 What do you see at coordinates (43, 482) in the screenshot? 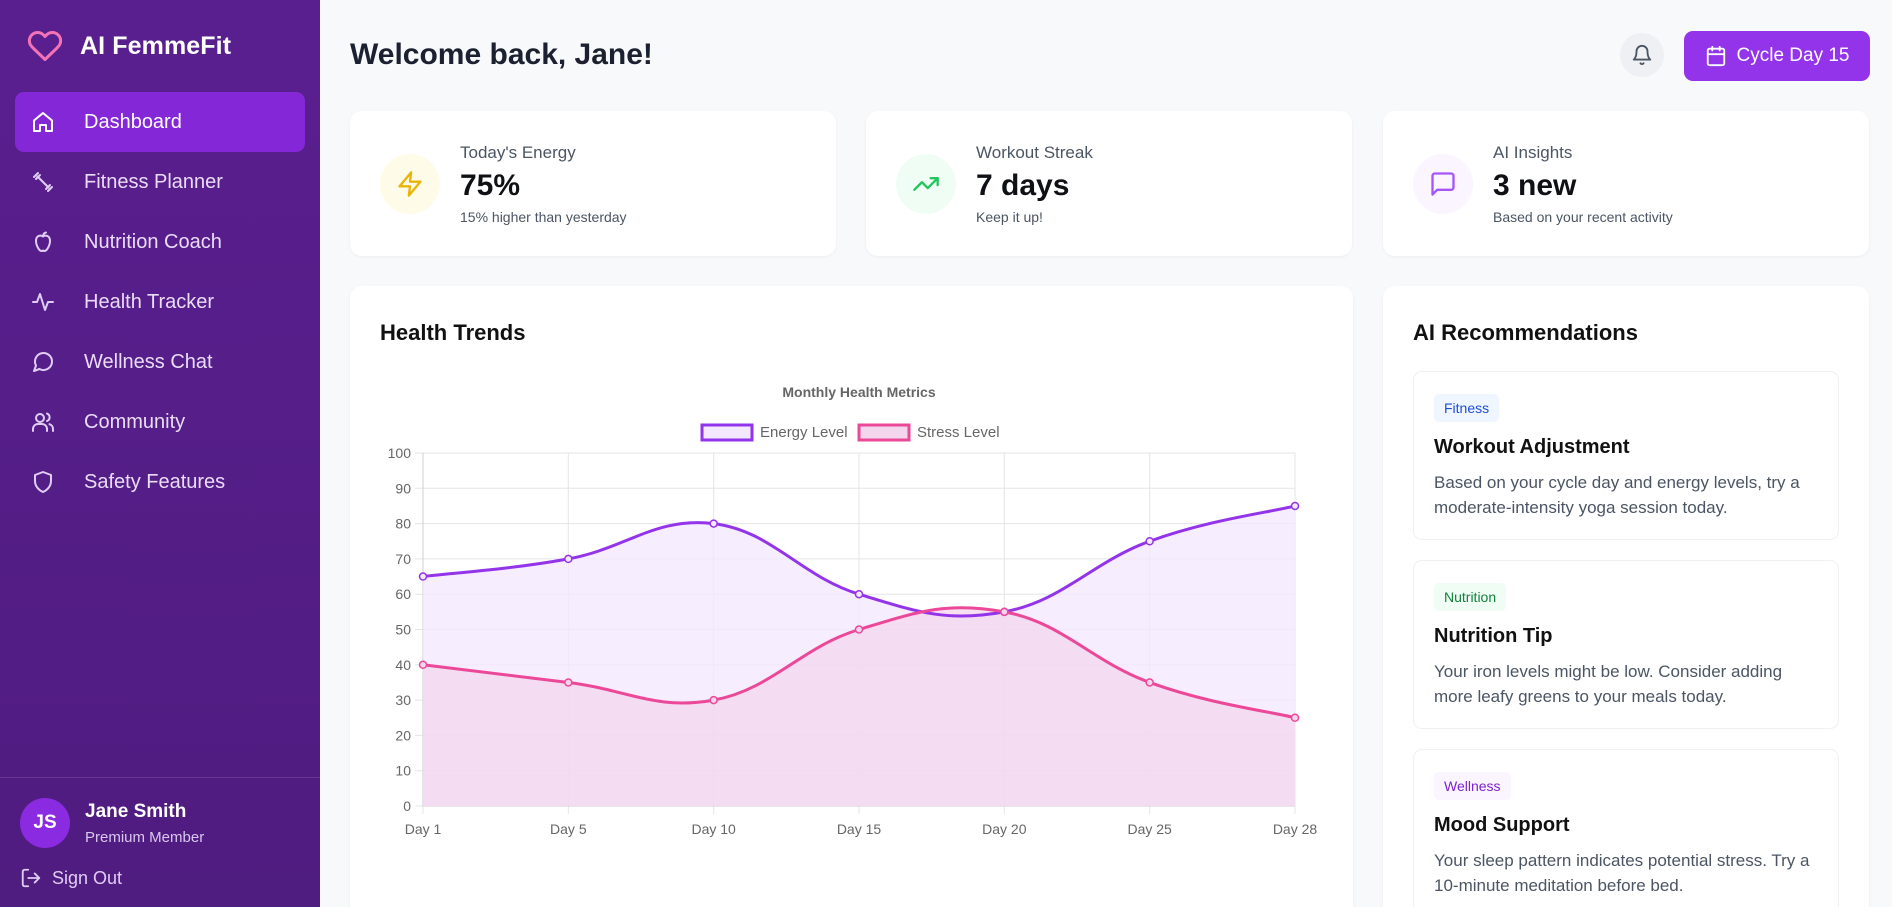
I see `shield-icon` at bounding box center [43, 482].